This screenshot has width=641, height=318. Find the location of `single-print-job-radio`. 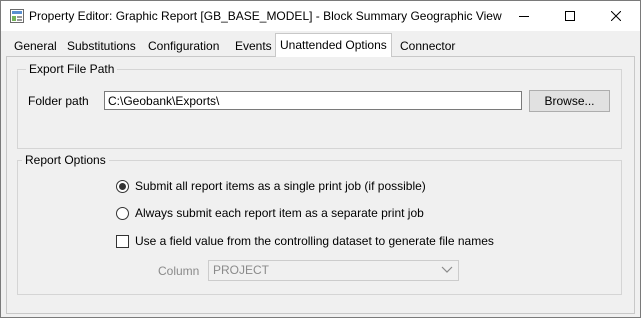

single-print-job-radio is located at coordinates (122, 186).